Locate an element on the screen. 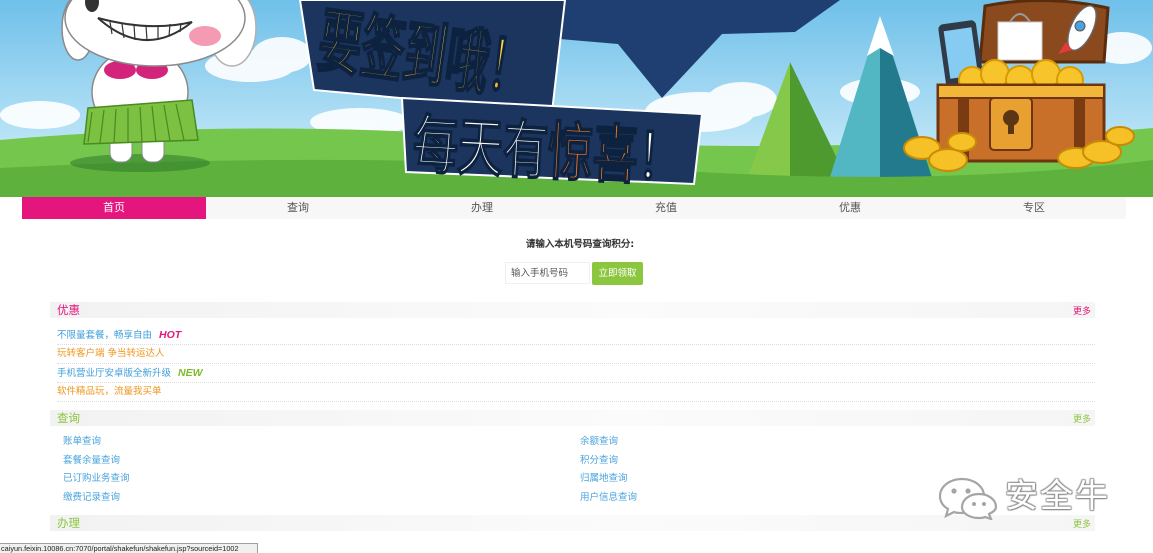  tab-query: 查询 is located at coordinates (298, 208).